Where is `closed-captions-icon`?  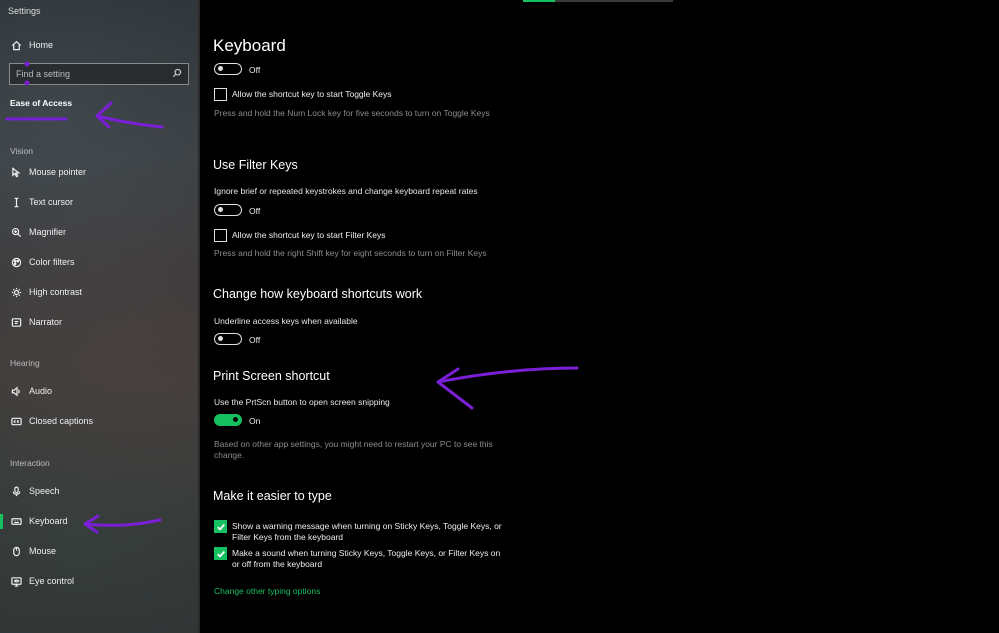
closed-captions-icon is located at coordinates (16, 421).